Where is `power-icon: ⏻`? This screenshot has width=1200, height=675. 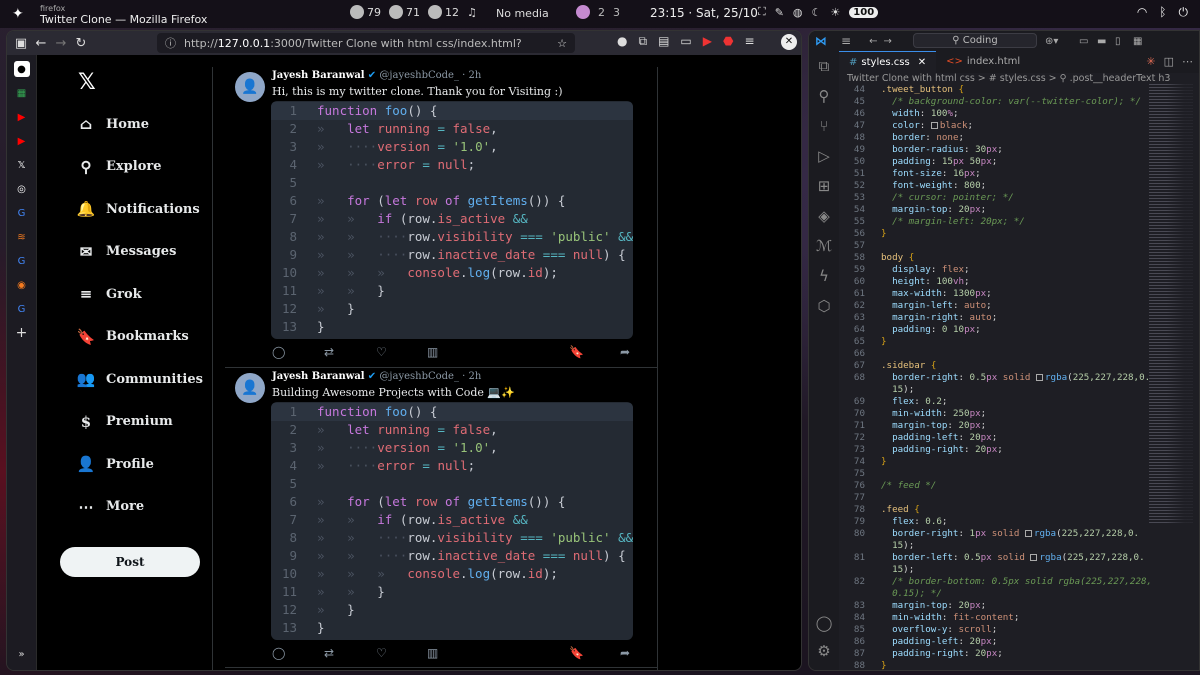 power-icon: ⏻ is located at coordinates (1184, 12).